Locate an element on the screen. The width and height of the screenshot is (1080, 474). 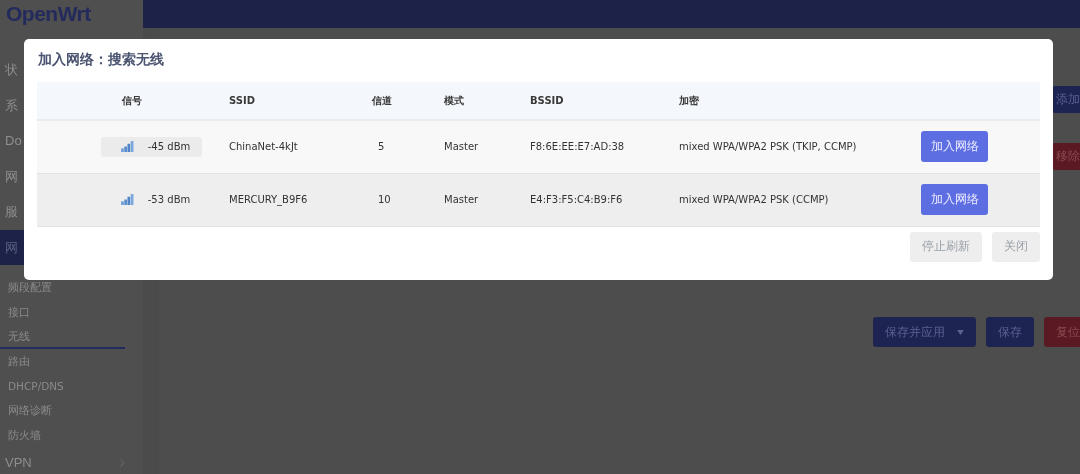
button: 保存并应用 is located at coordinates (924, 332).